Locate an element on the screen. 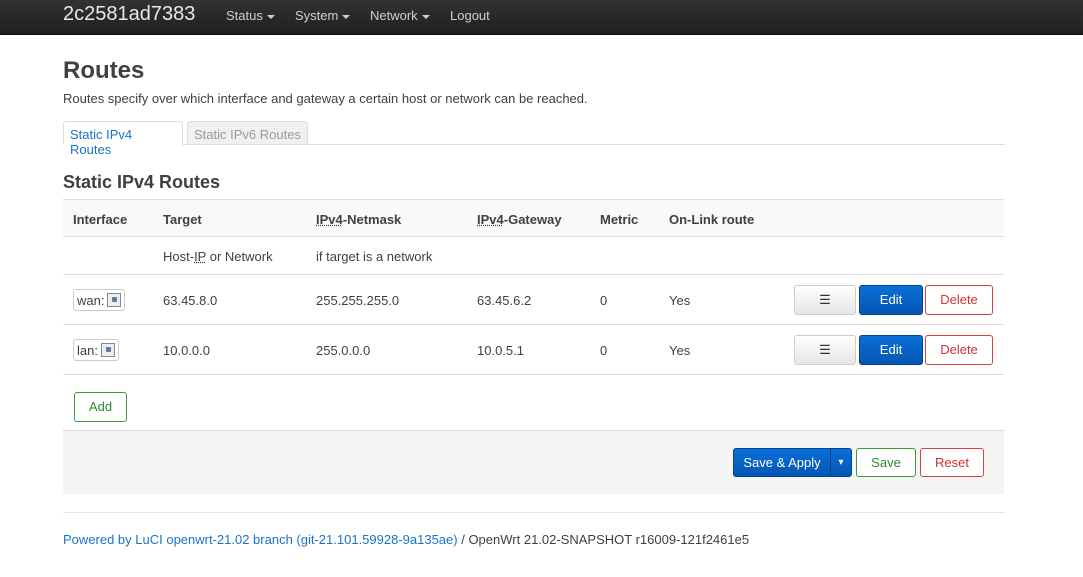 The image size is (1083, 577). interface-badge: lan: is located at coordinates (96, 350).